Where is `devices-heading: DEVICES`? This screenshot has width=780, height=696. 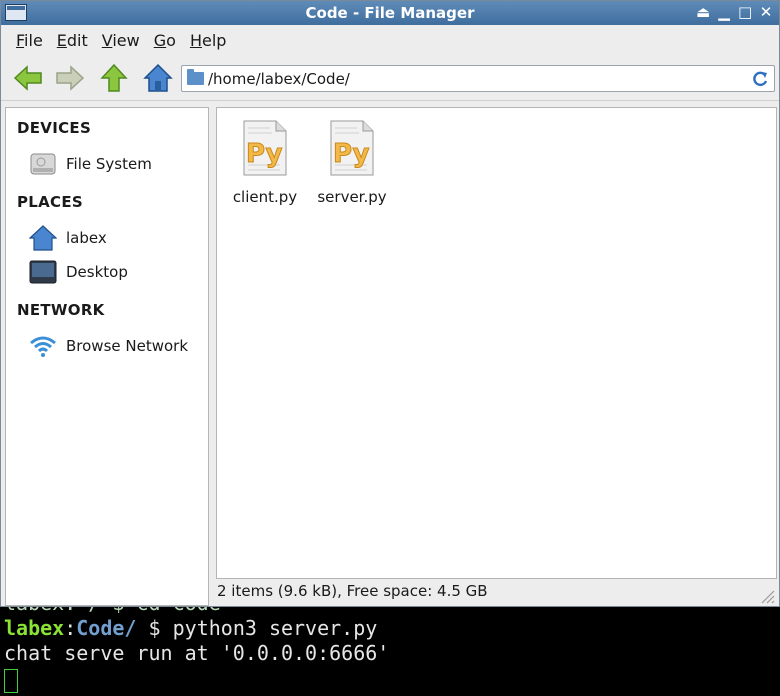 devices-heading: DEVICES is located at coordinates (54, 128).